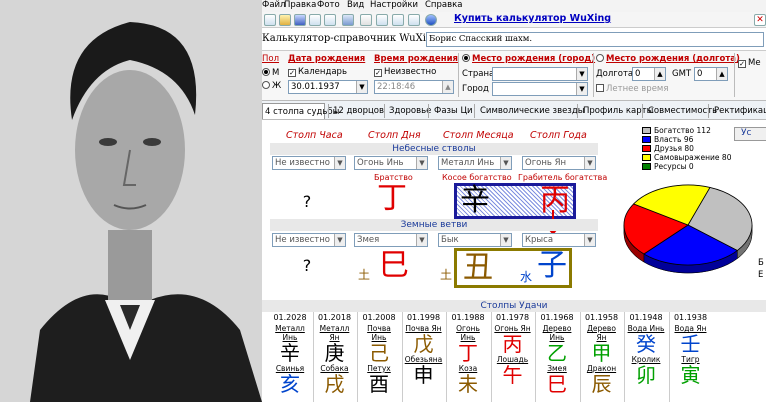 This screenshot has height=402, width=766. Describe the element at coordinates (443, 5) in the screenshot. I see `menu-help: Справка` at that location.